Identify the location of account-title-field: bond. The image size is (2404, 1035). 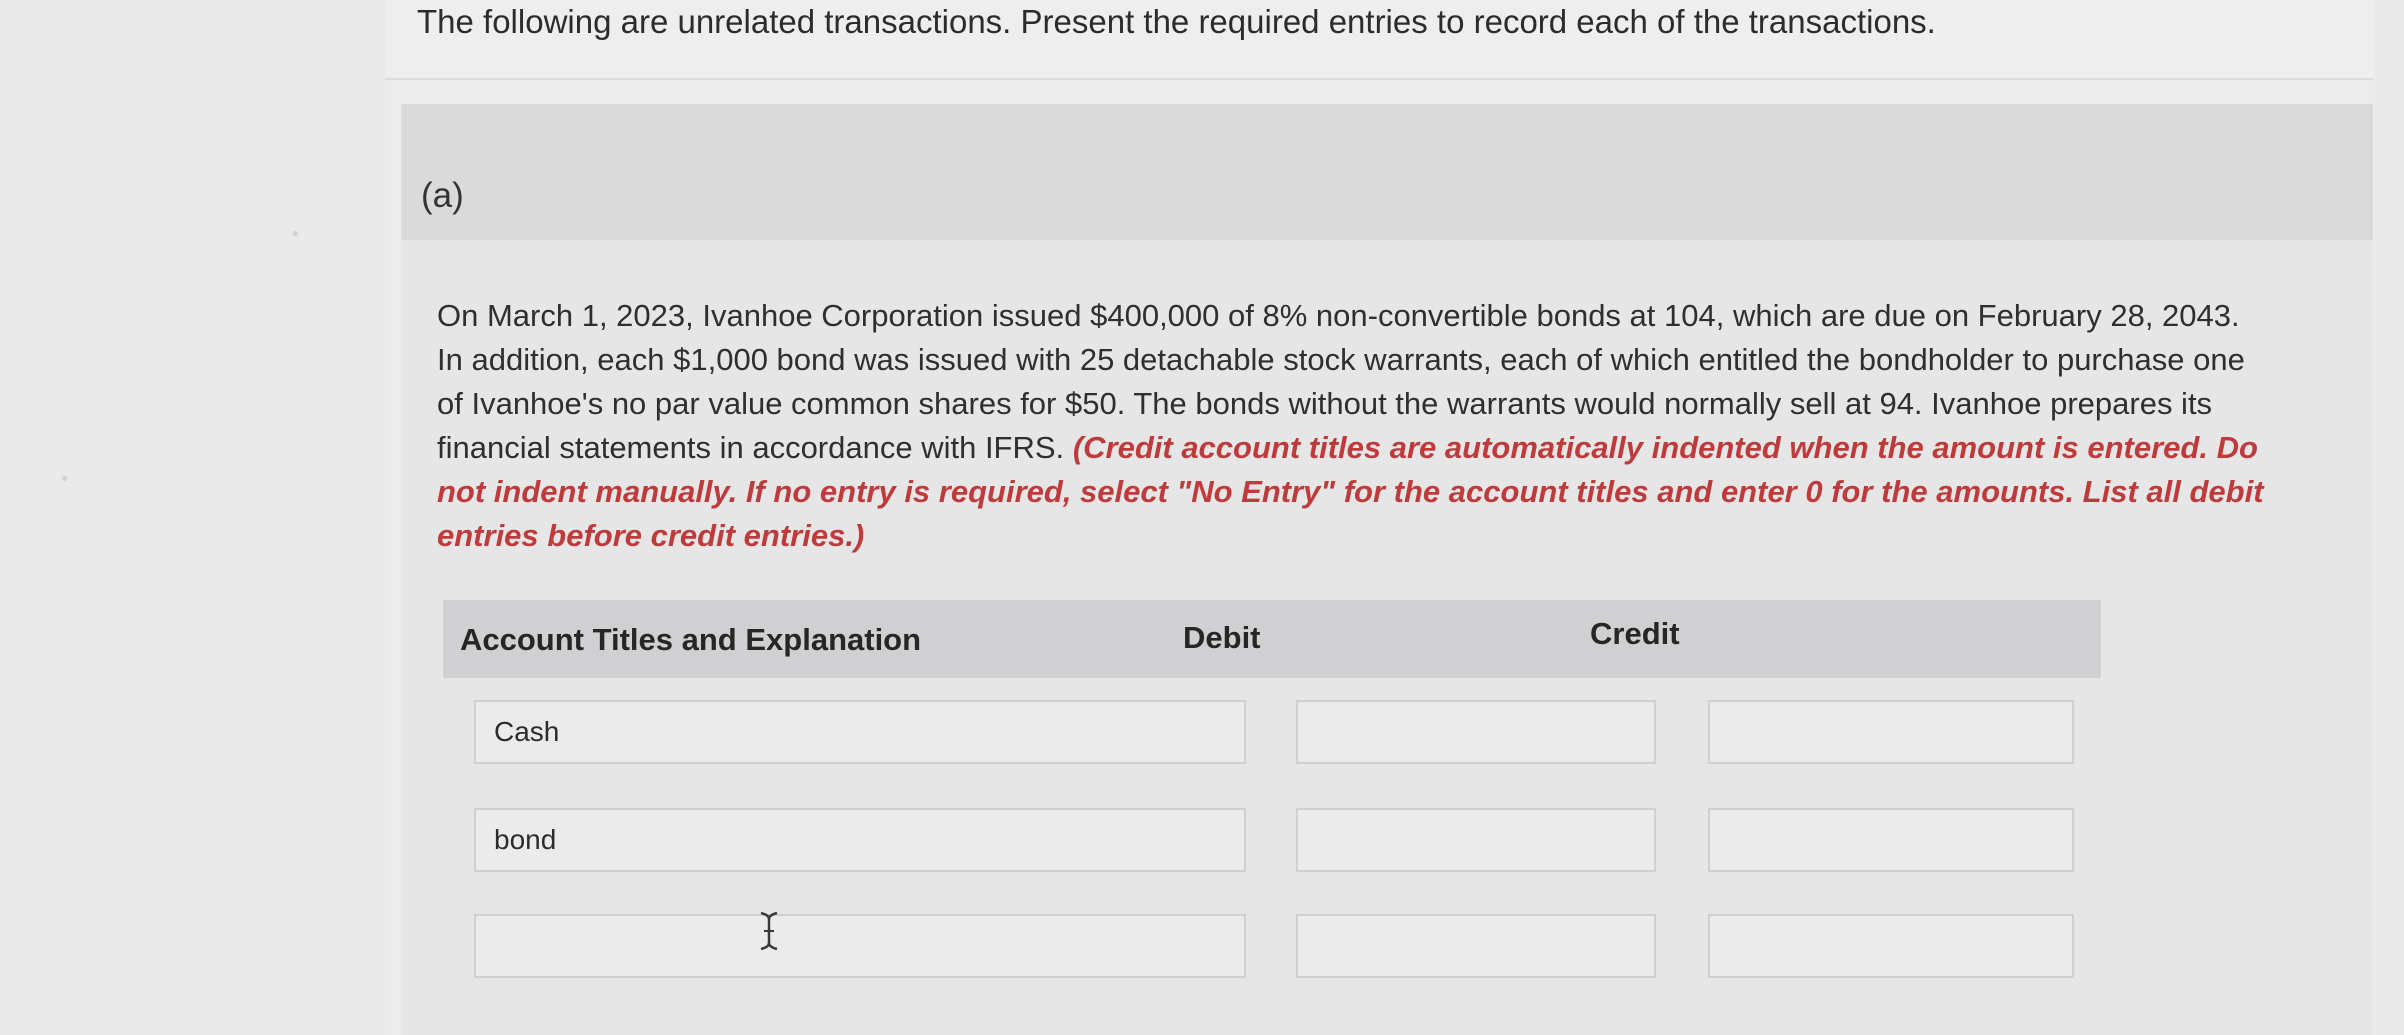
(860, 840).